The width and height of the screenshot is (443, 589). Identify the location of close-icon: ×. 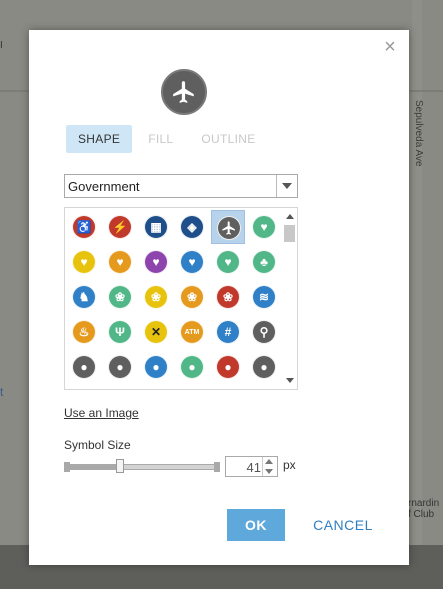
(390, 47).